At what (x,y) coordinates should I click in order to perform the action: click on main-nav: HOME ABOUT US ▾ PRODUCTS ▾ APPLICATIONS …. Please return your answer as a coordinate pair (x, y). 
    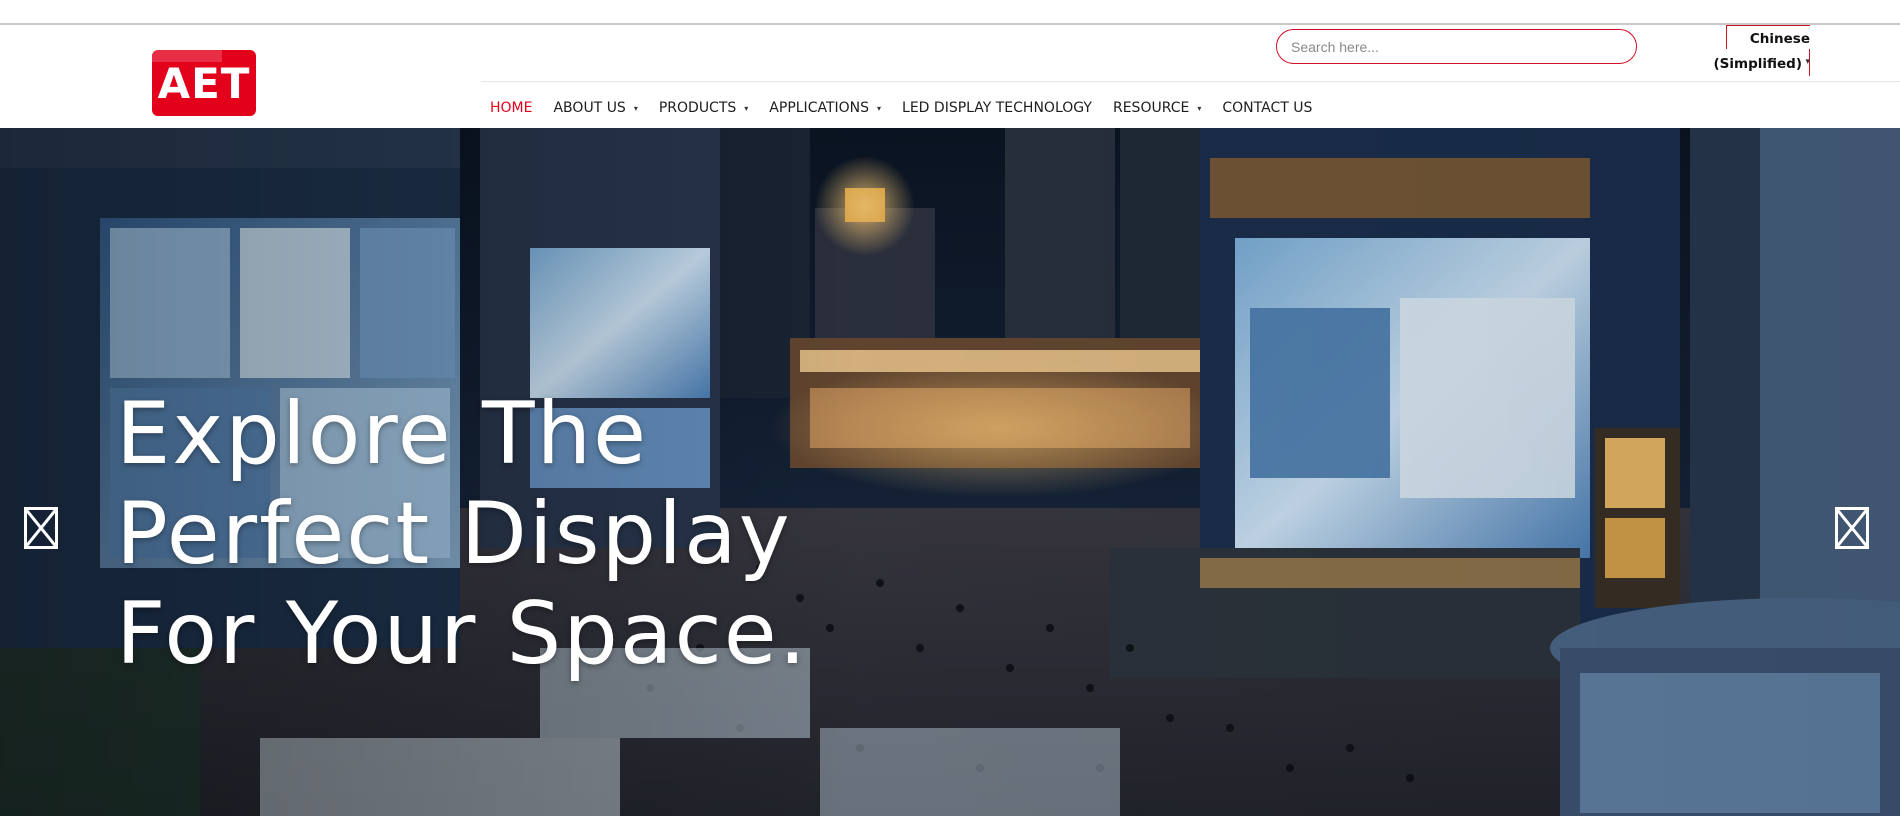
    Looking at the image, I should click on (911, 108).